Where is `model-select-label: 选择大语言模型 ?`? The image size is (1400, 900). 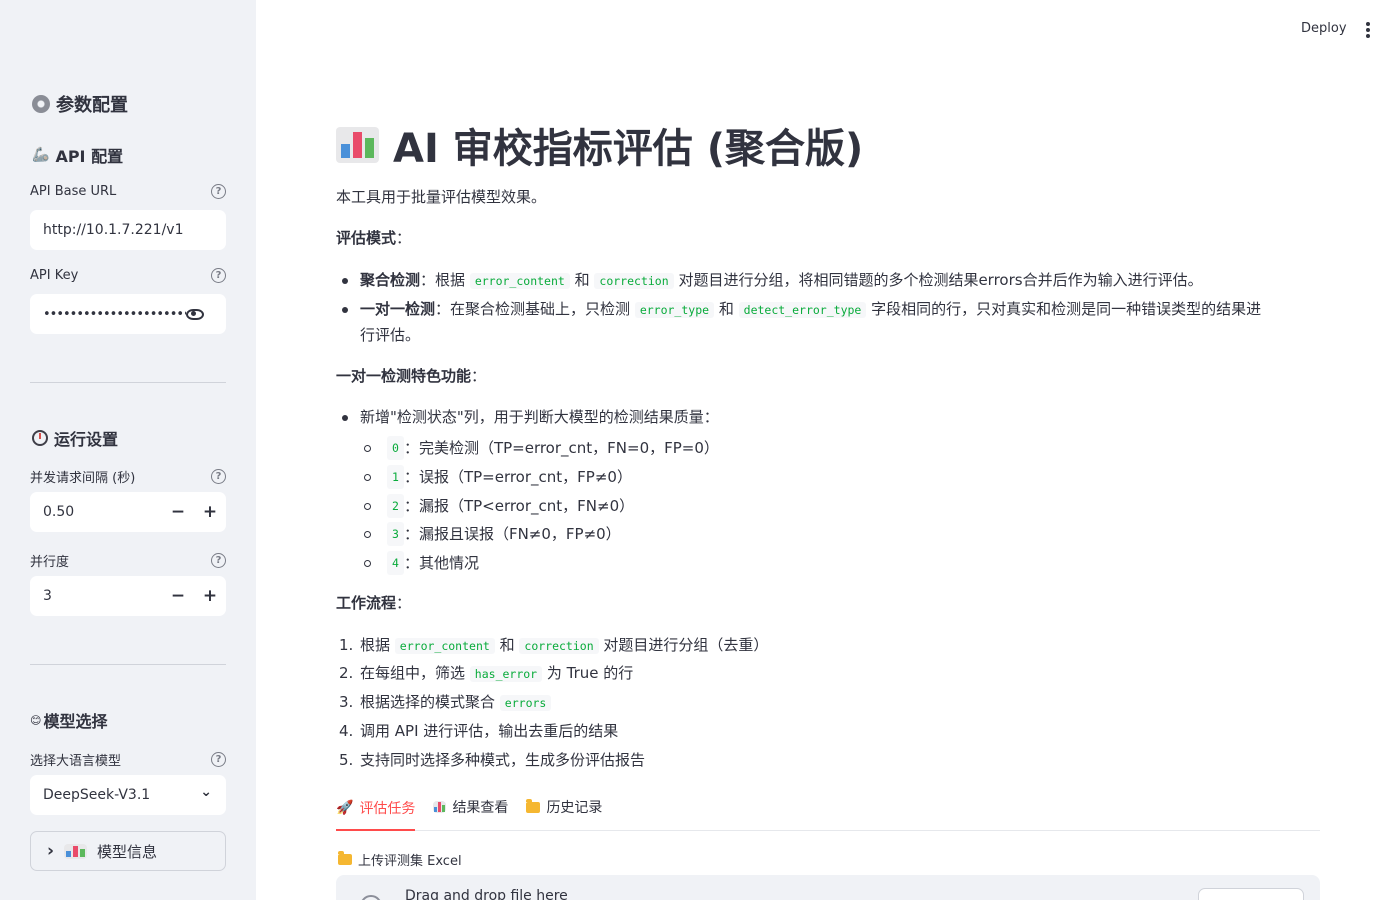
model-select-label: 选择大语言模型 ? is located at coordinates (128, 759).